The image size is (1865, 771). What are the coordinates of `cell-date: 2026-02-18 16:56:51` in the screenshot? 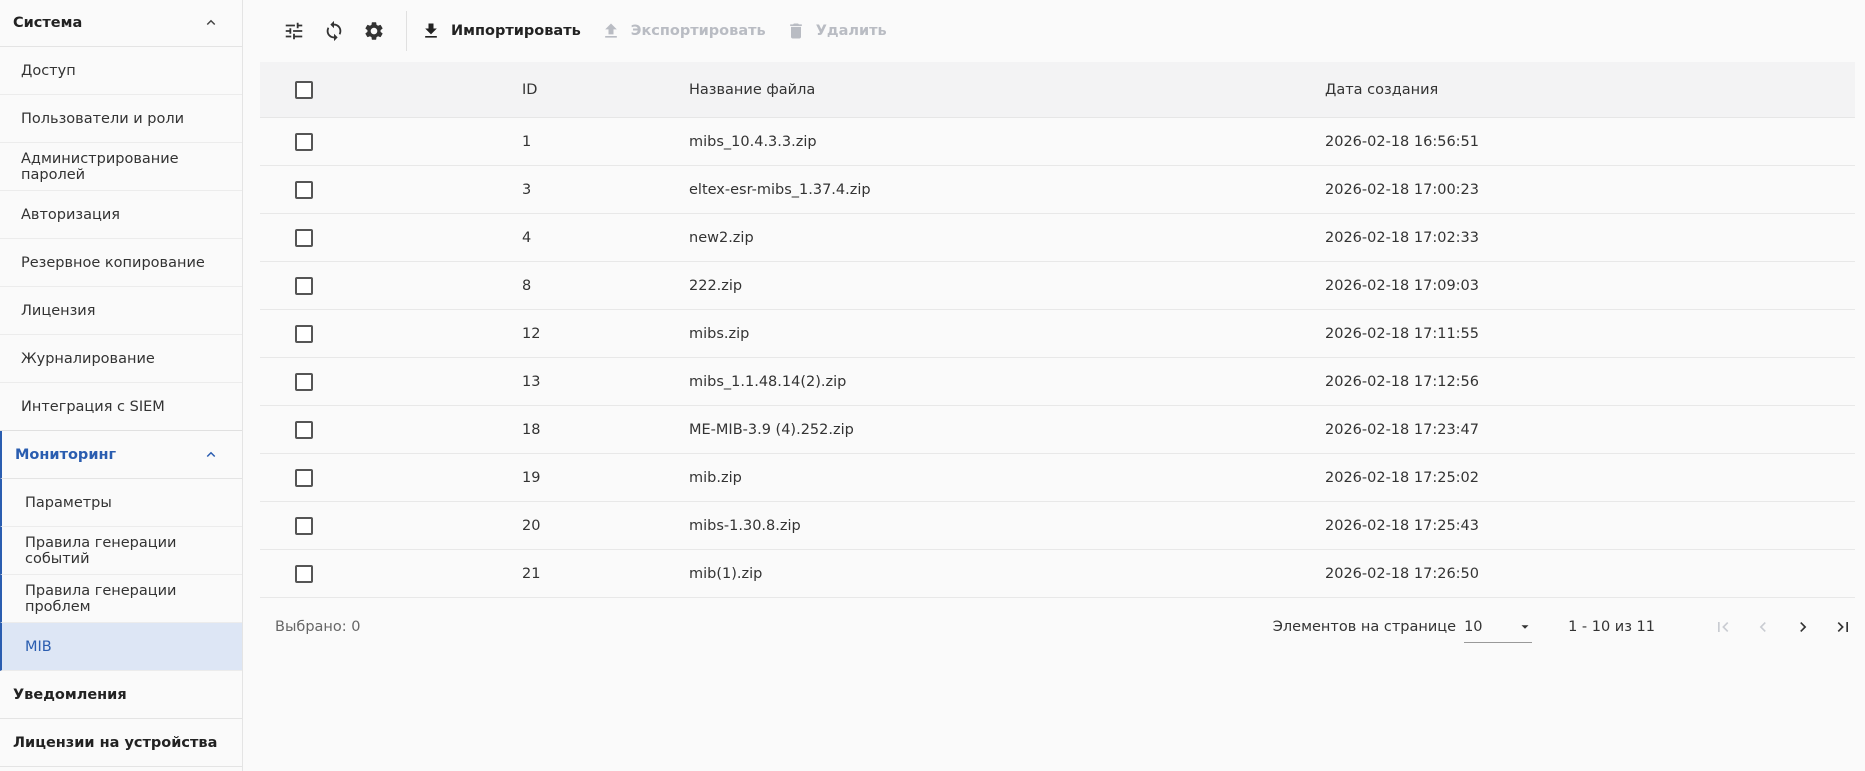 It's located at (1402, 141).